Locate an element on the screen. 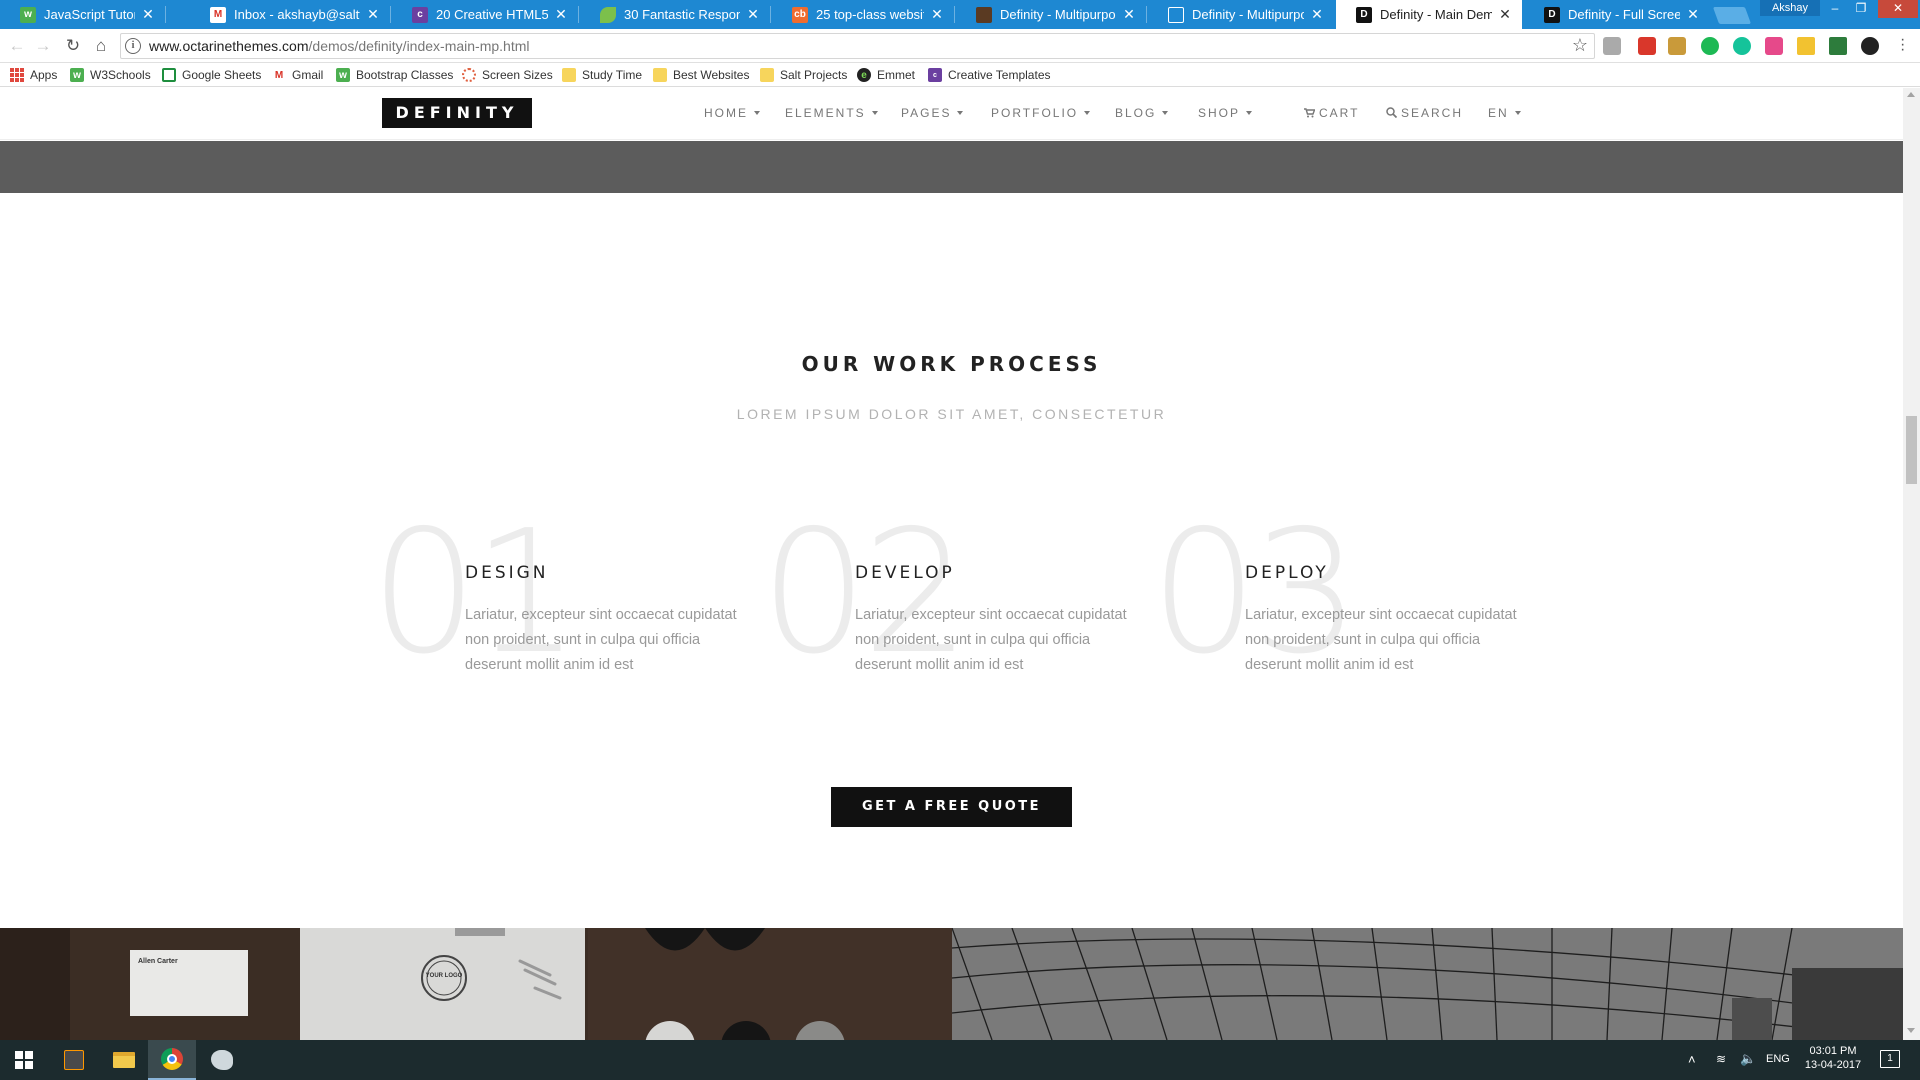 The width and height of the screenshot is (1920, 1080). adblock-extension-icon is located at coordinates (1647, 46).